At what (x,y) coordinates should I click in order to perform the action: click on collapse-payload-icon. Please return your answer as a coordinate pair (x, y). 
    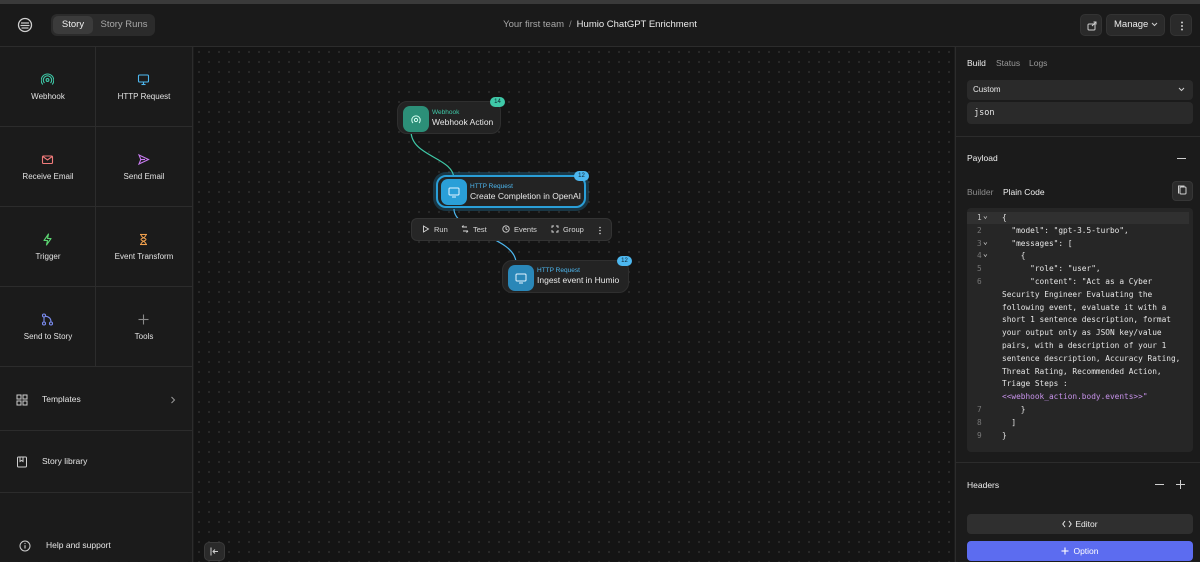
    Looking at the image, I should click on (1181, 158).